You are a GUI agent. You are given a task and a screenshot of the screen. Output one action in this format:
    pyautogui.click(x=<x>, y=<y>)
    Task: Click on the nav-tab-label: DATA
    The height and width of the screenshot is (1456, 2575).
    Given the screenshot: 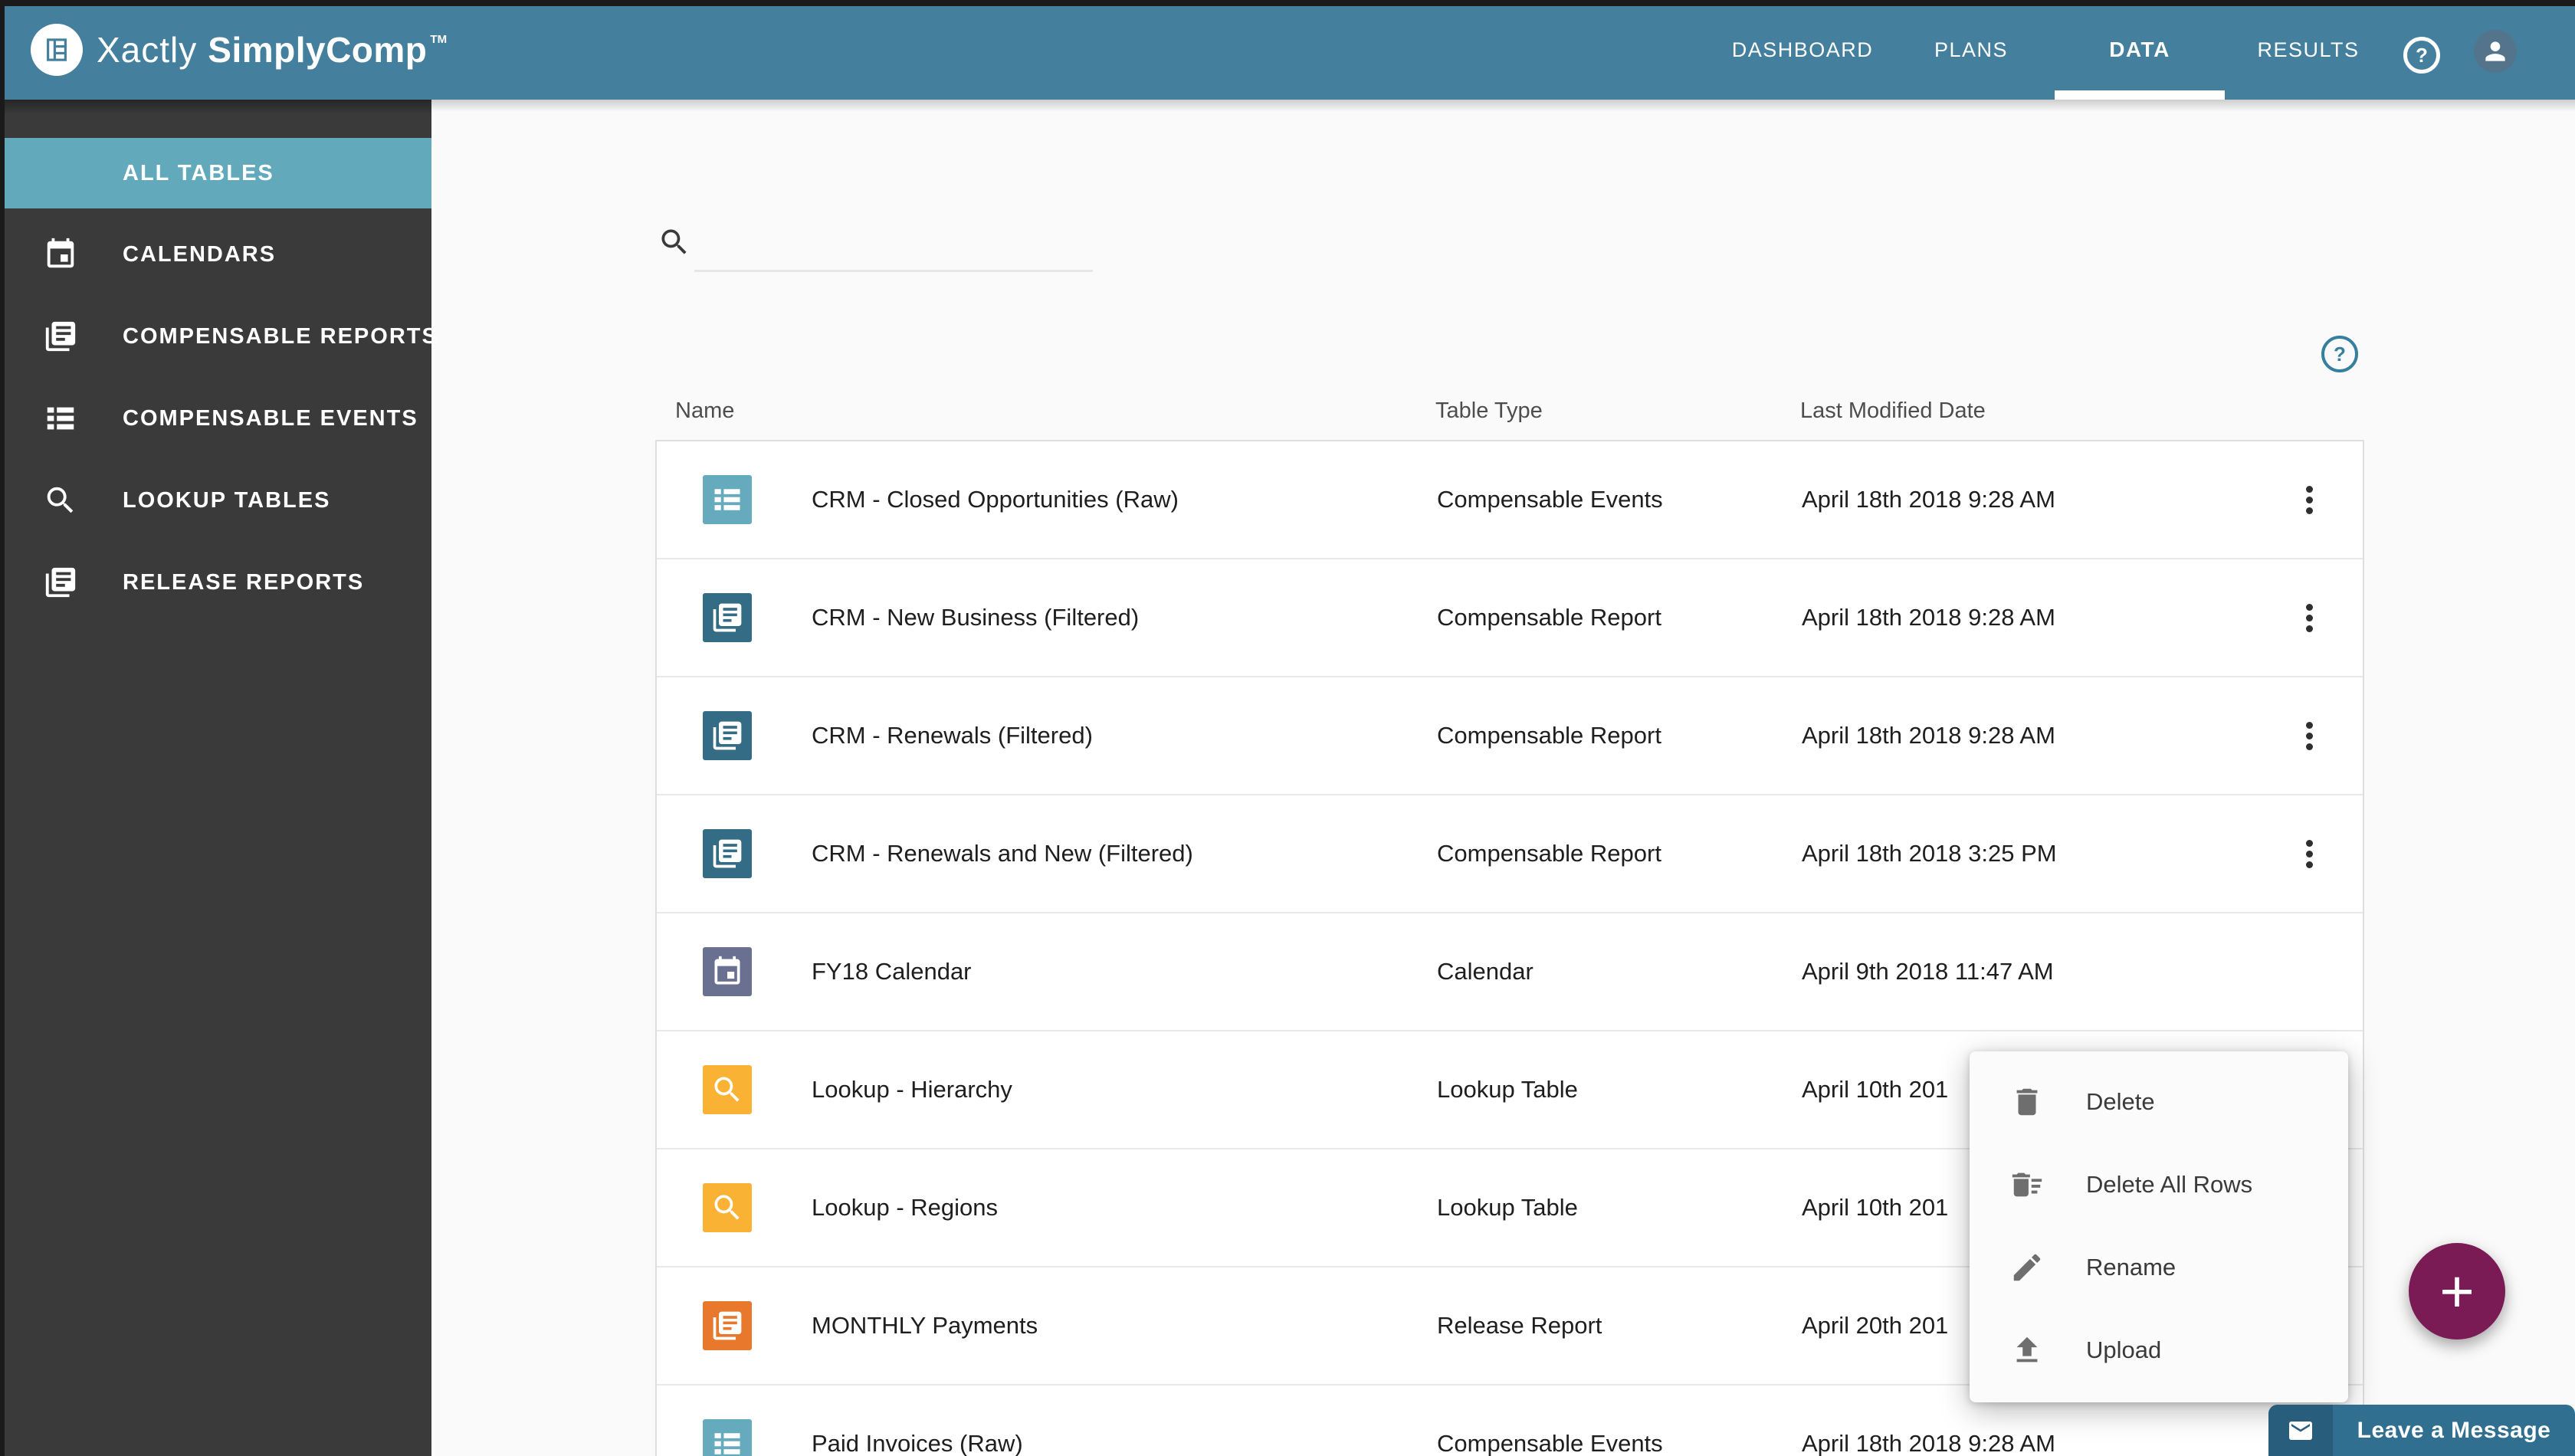 What is the action you would take?
    pyautogui.click(x=2140, y=49)
    